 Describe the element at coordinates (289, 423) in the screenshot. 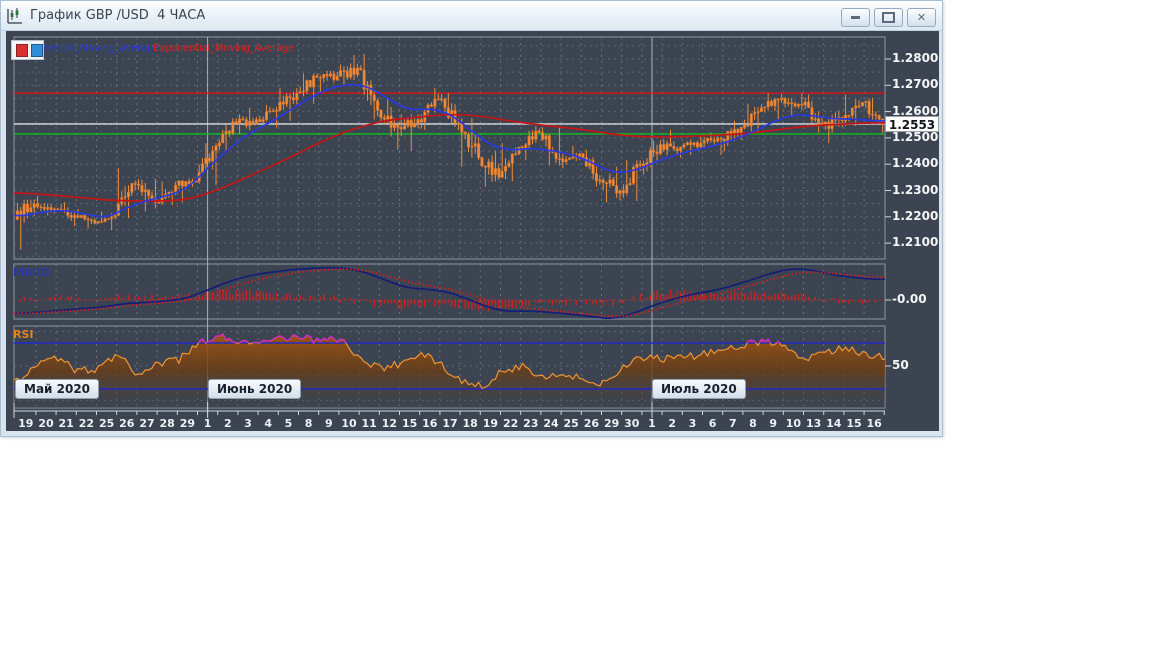

I see `svg-text: 5` at that location.